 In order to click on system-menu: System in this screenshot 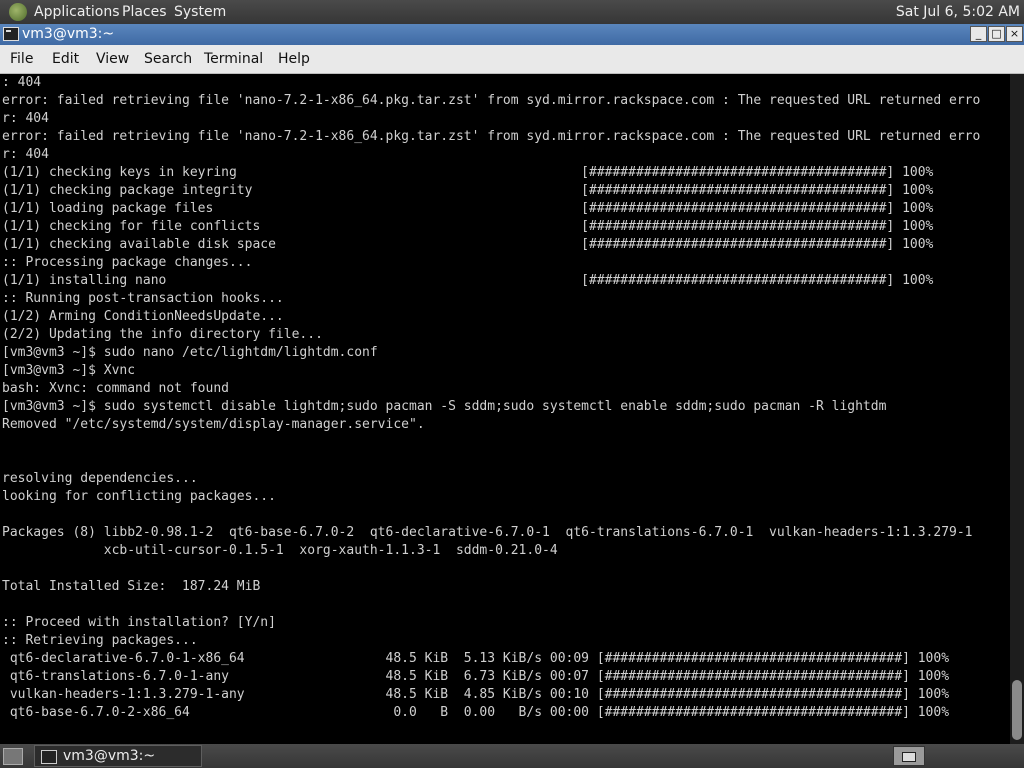, I will do `click(200, 12)`.